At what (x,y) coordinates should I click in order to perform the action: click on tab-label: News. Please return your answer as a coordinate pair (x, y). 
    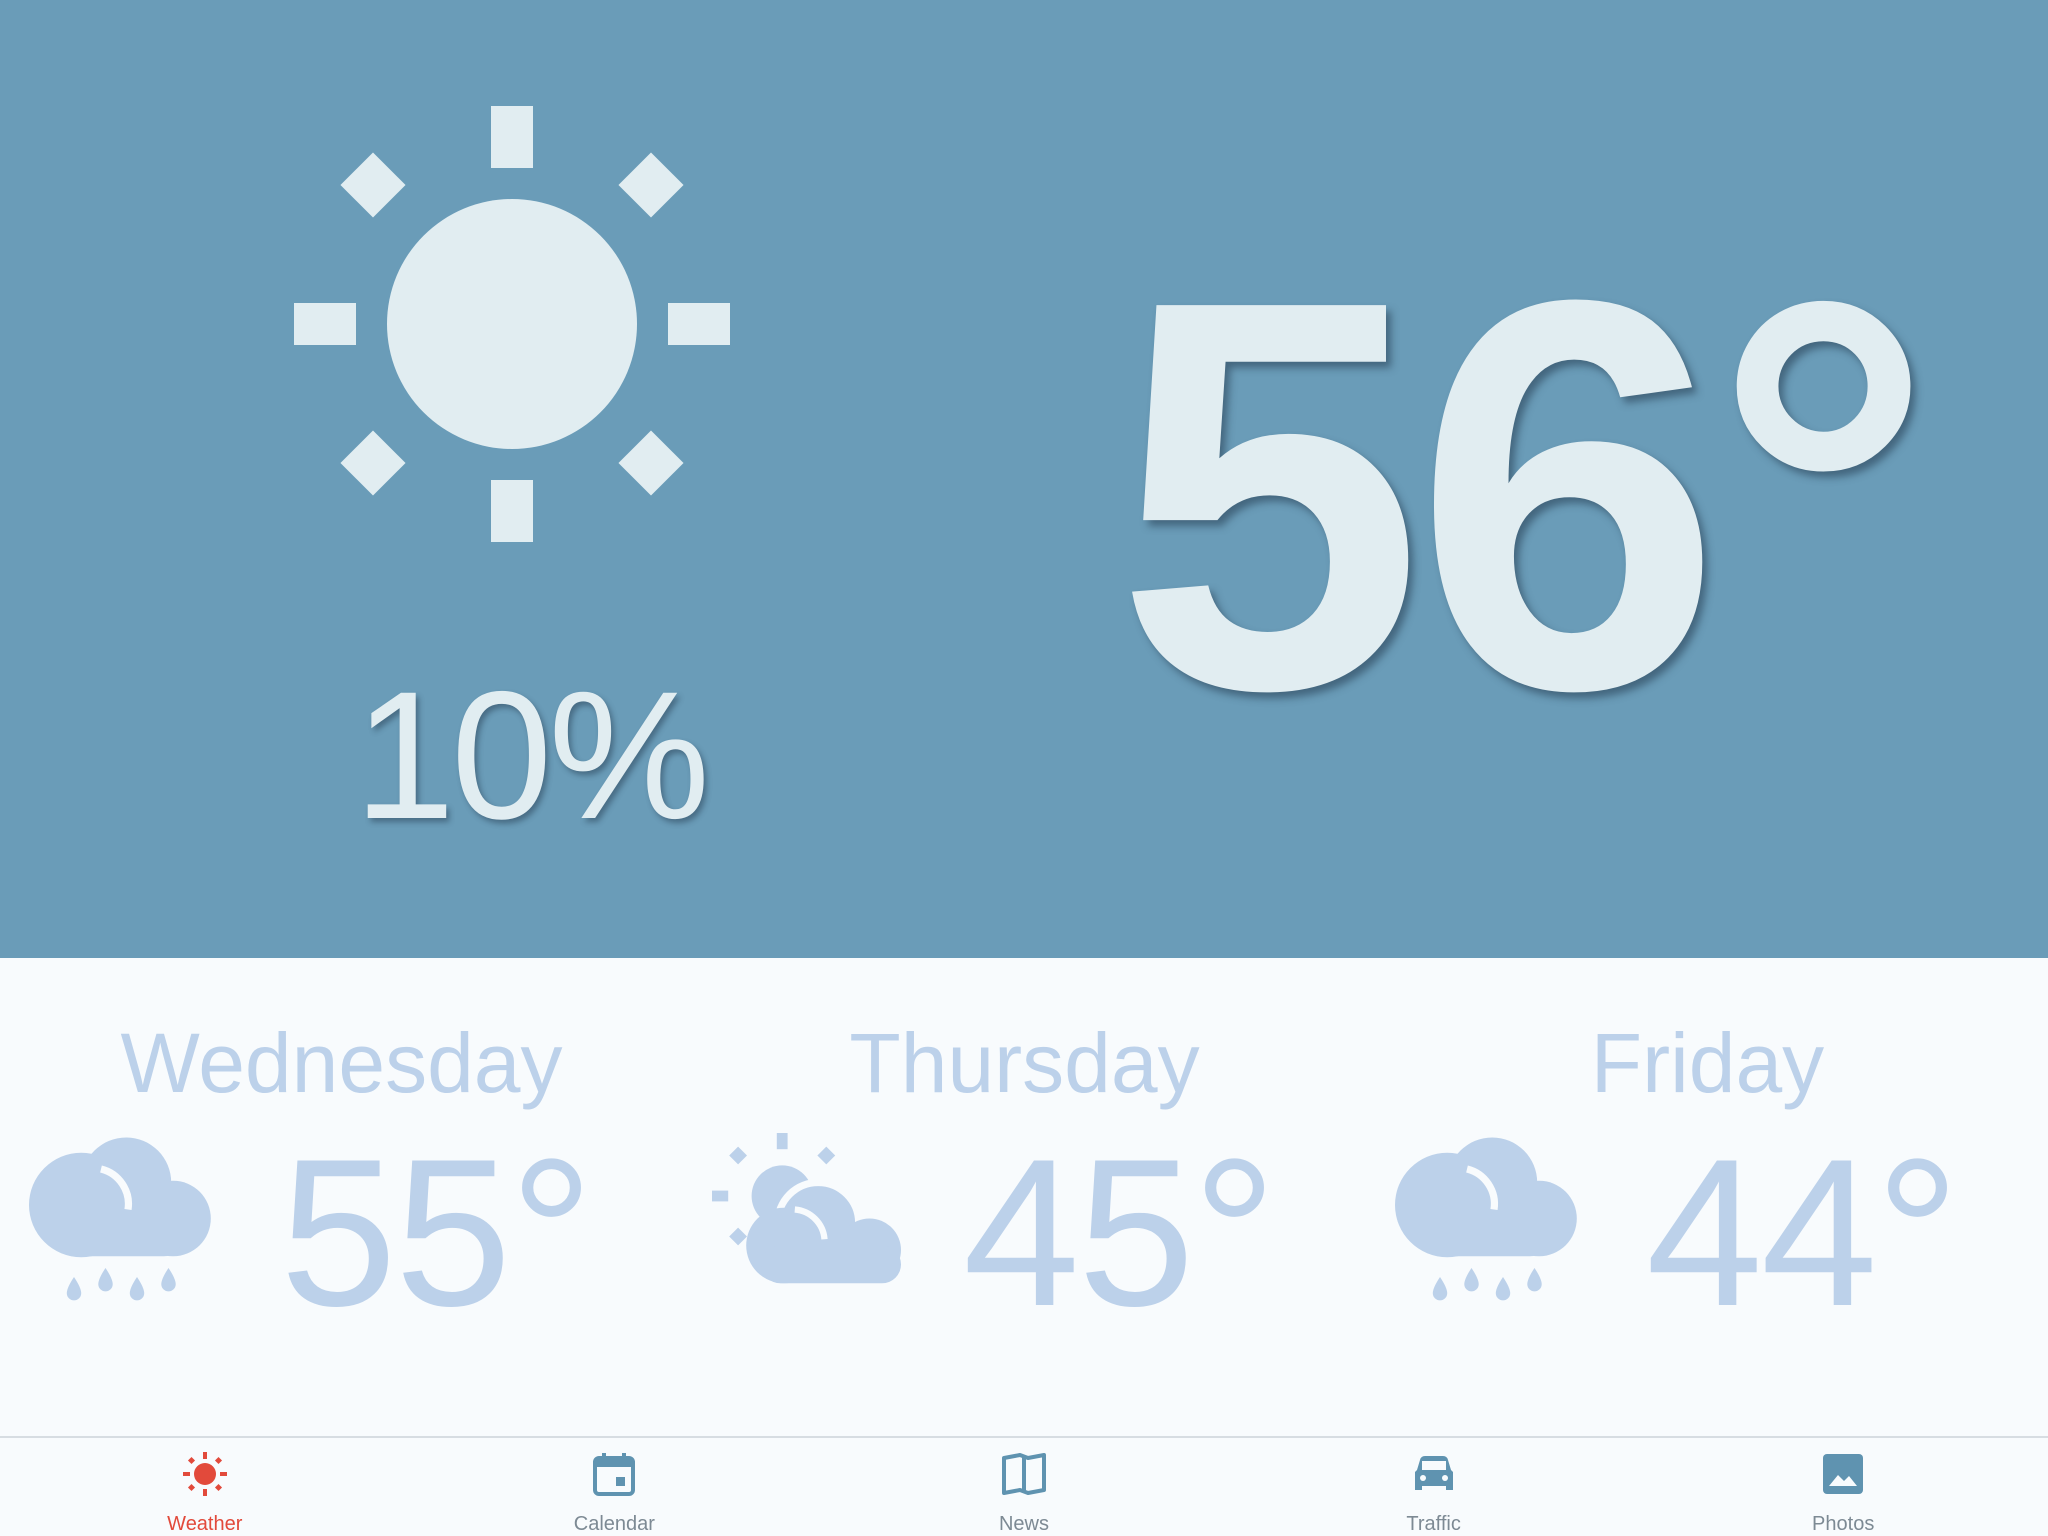
    Looking at the image, I should click on (1023, 1524).